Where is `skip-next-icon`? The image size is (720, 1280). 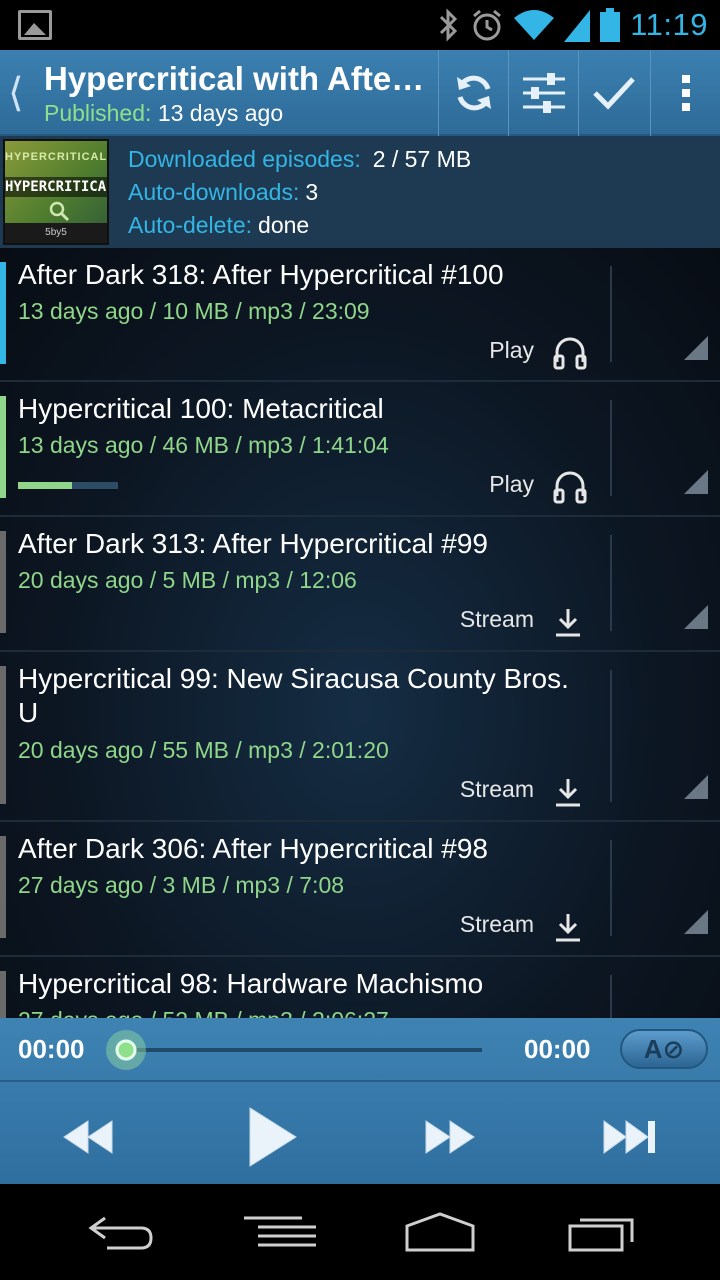 skip-next-icon is located at coordinates (629, 1137).